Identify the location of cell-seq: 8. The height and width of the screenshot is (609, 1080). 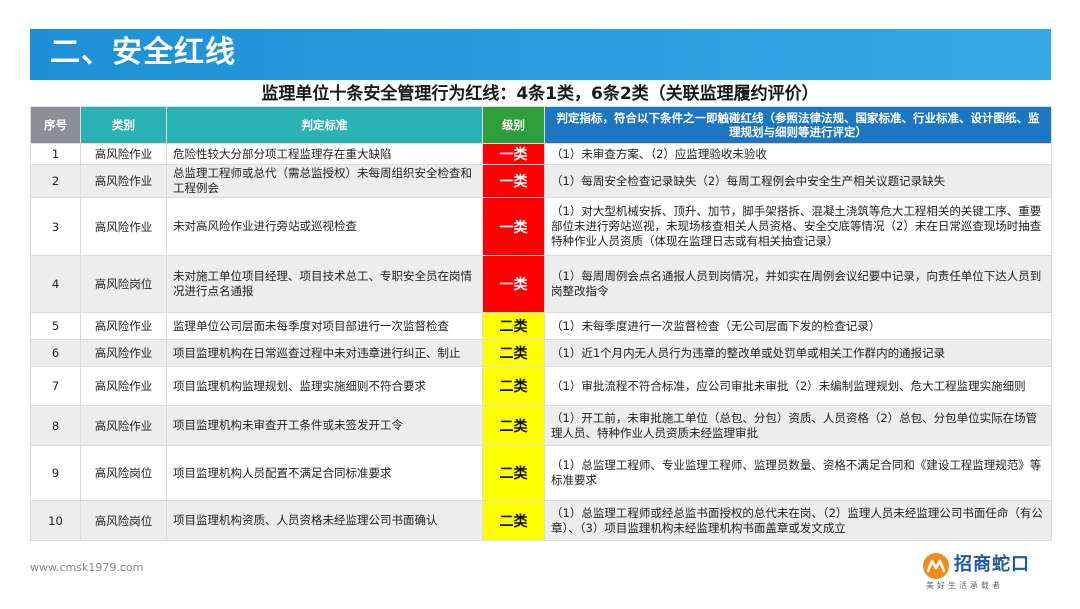
(55, 425).